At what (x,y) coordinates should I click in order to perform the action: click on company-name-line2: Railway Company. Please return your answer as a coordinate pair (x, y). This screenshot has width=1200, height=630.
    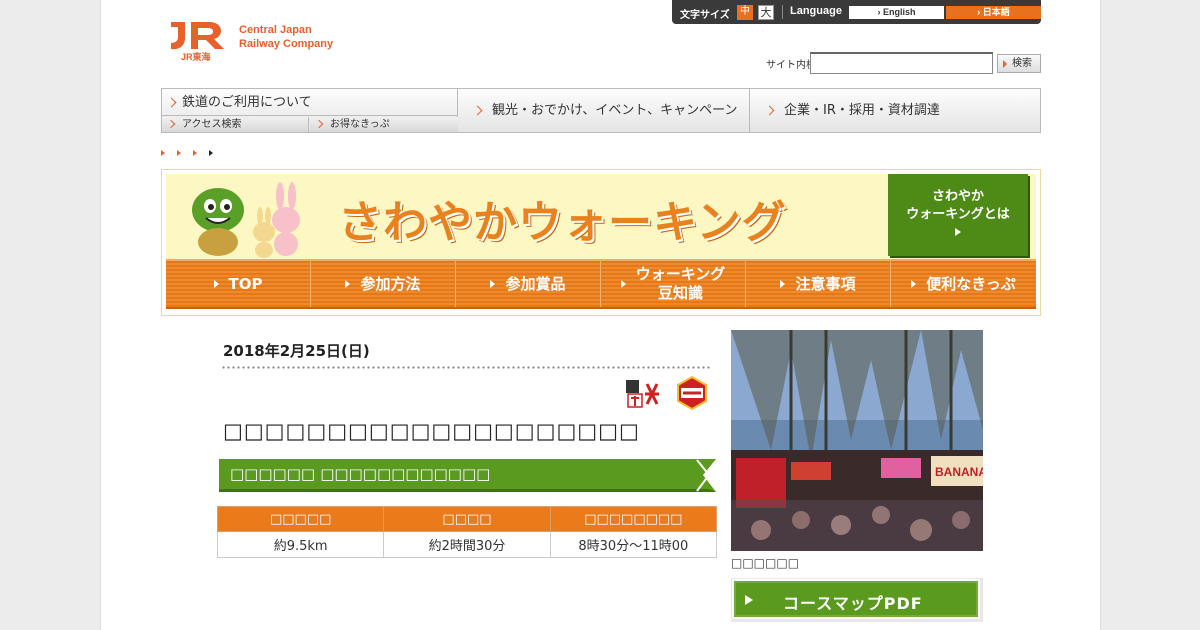
    Looking at the image, I should click on (286, 44).